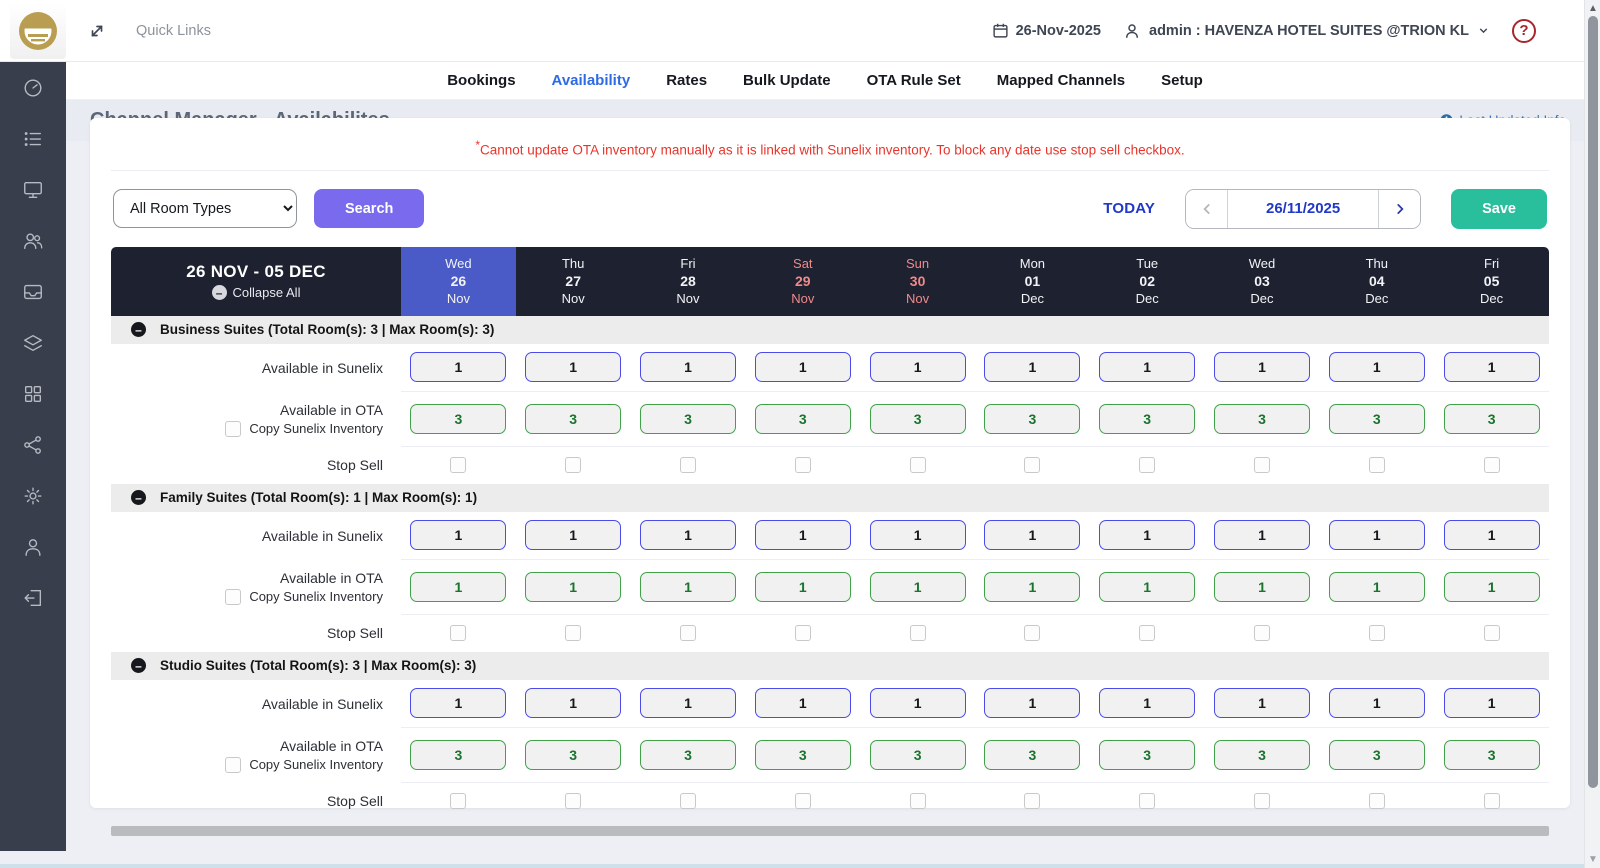  I want to click on sidebar-item-monitor, so click(33, 190).